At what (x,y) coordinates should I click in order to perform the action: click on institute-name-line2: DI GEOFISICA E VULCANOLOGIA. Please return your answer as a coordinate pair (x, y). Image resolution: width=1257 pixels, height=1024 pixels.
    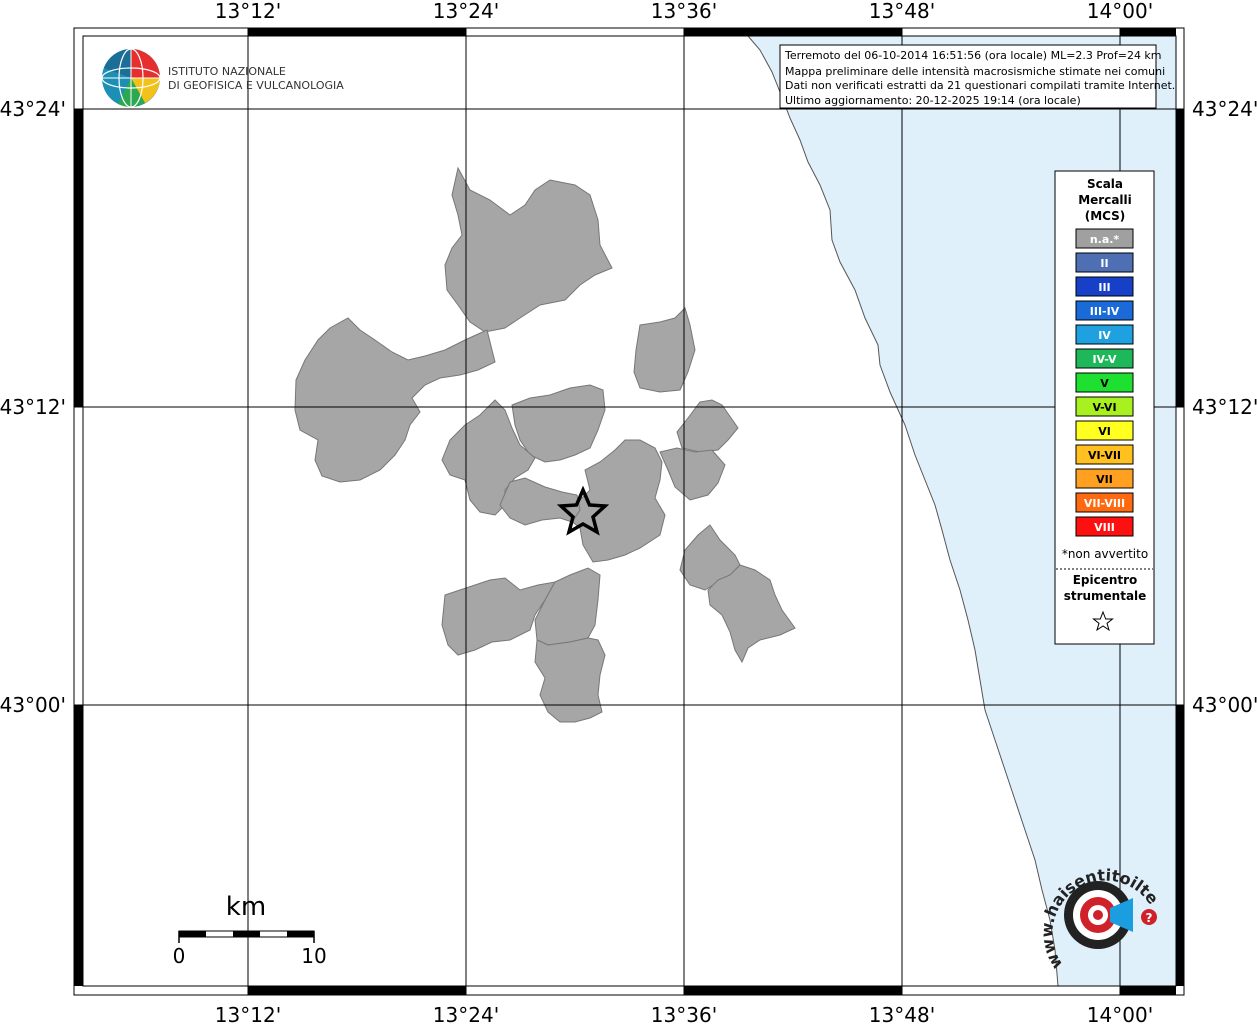
    Looking at the image, I should click on (256, 85).